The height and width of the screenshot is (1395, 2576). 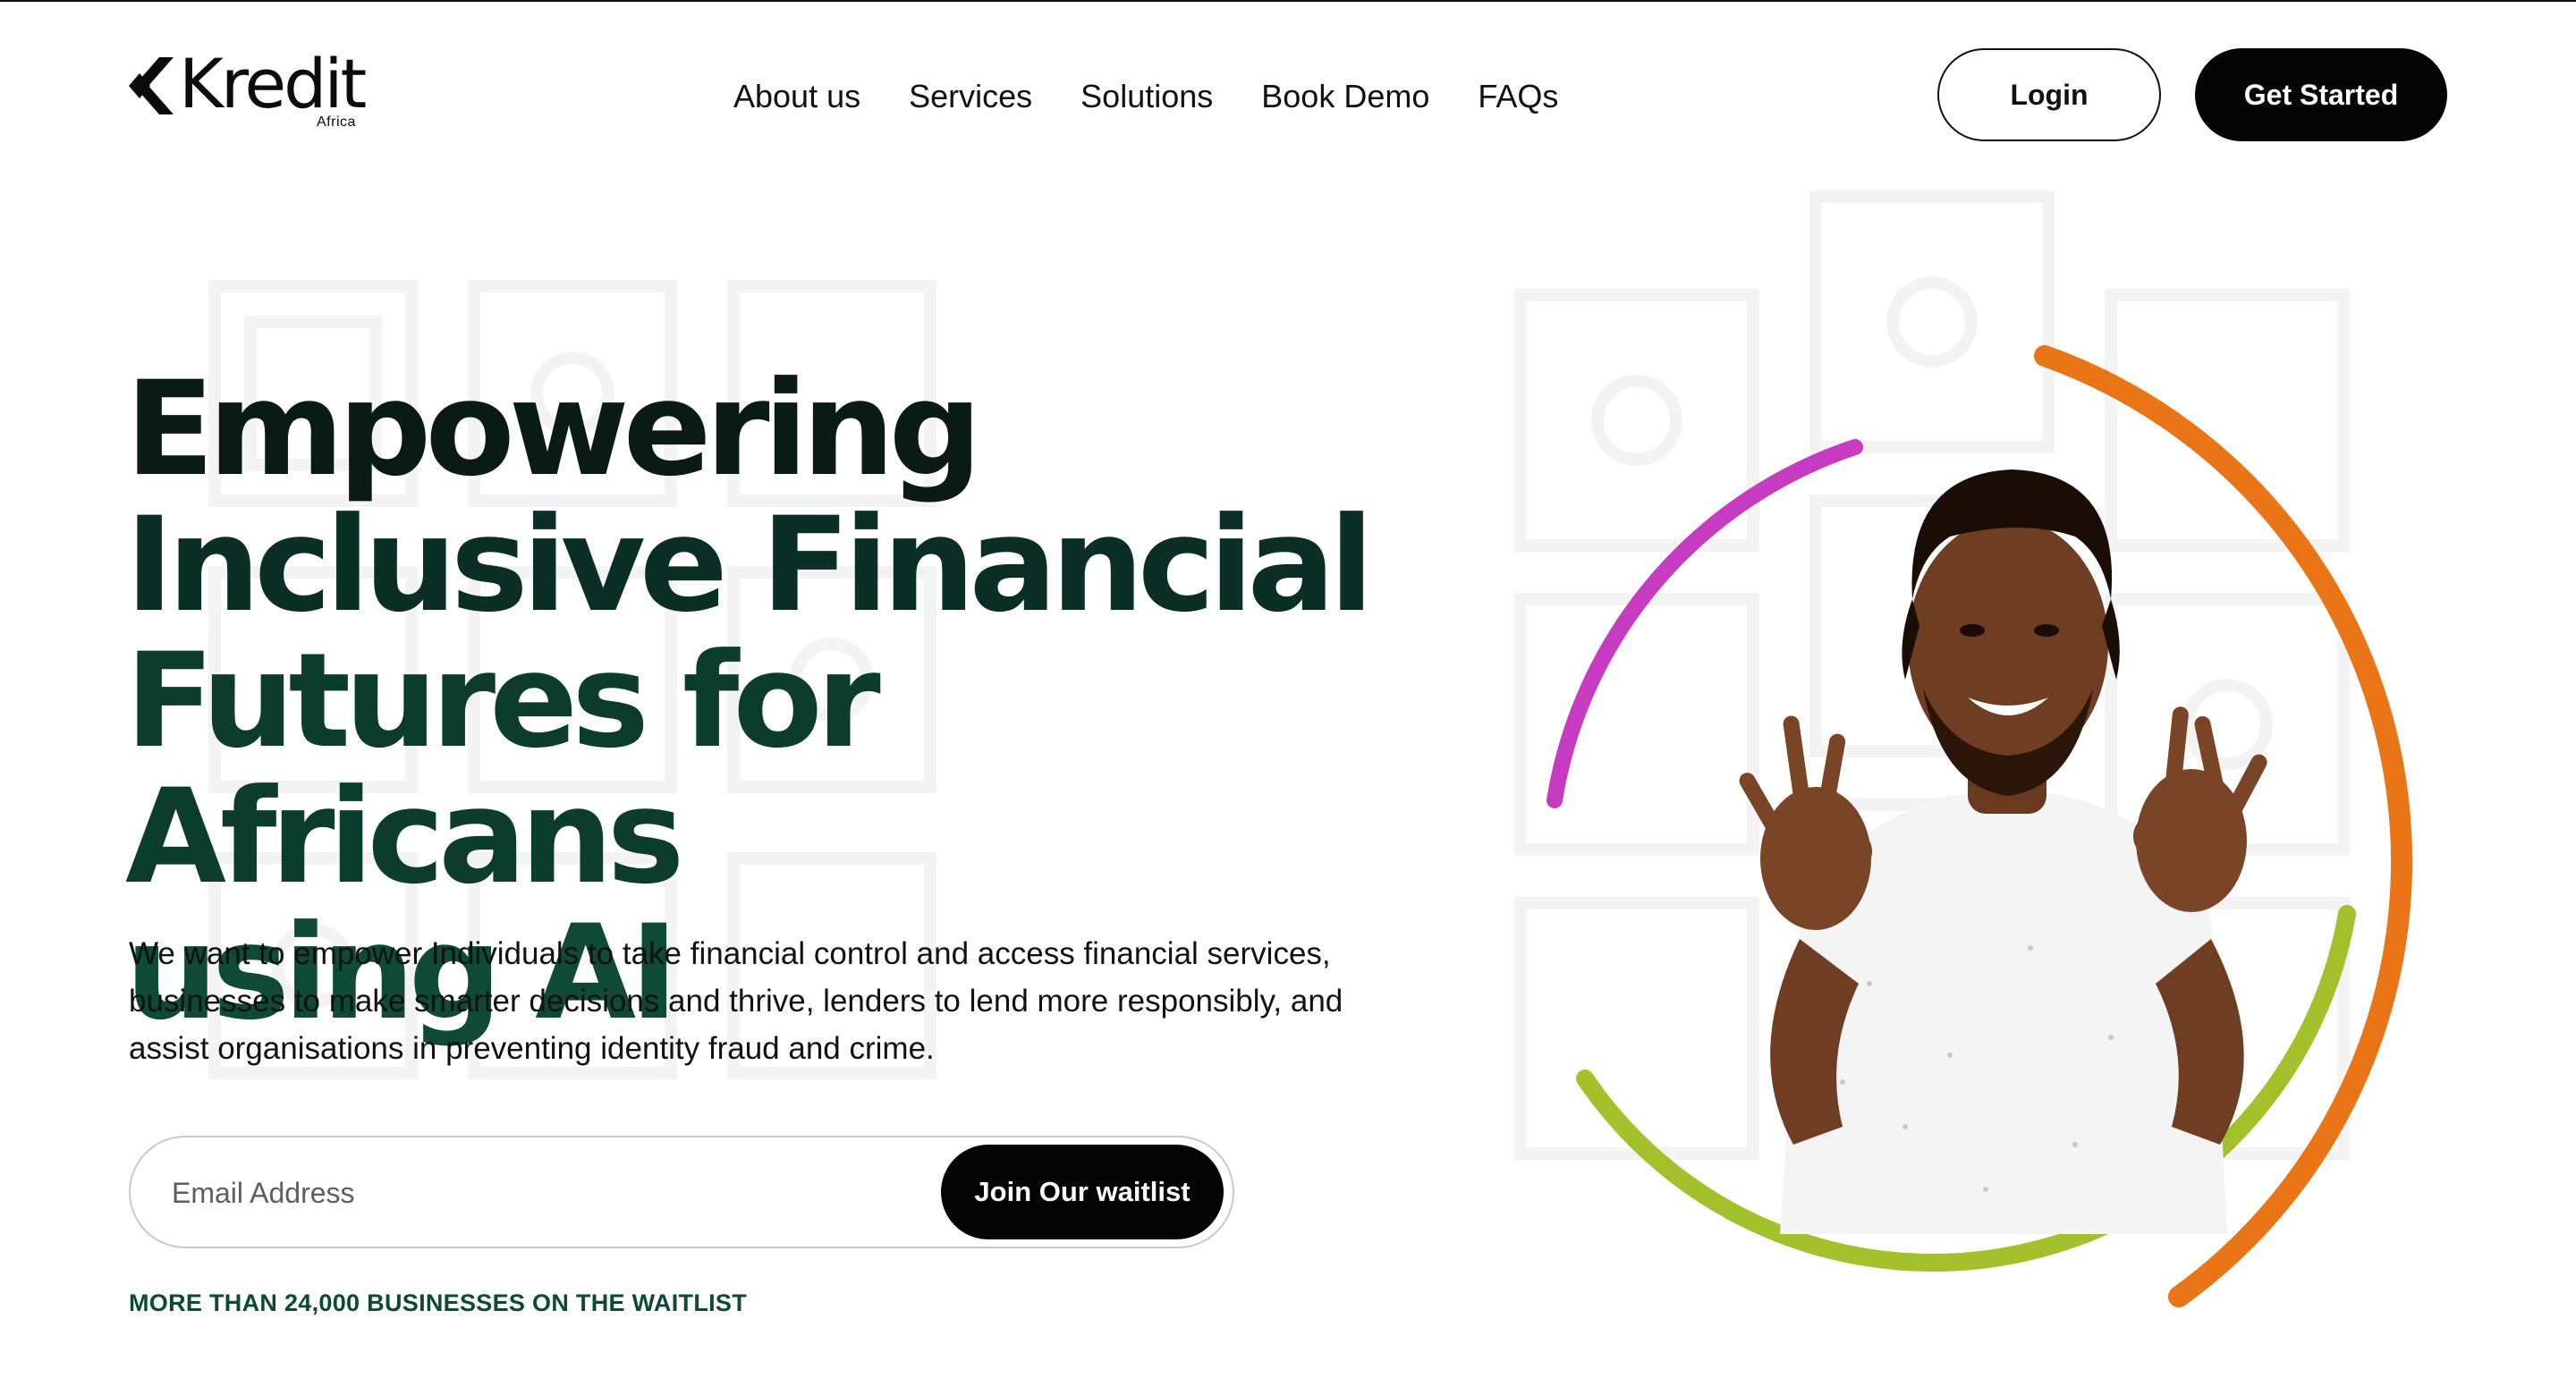 What do you see at coordinates (2049, 94) in the screenshot?
I see `login-button: Login` at bounding box center [2049, 94].